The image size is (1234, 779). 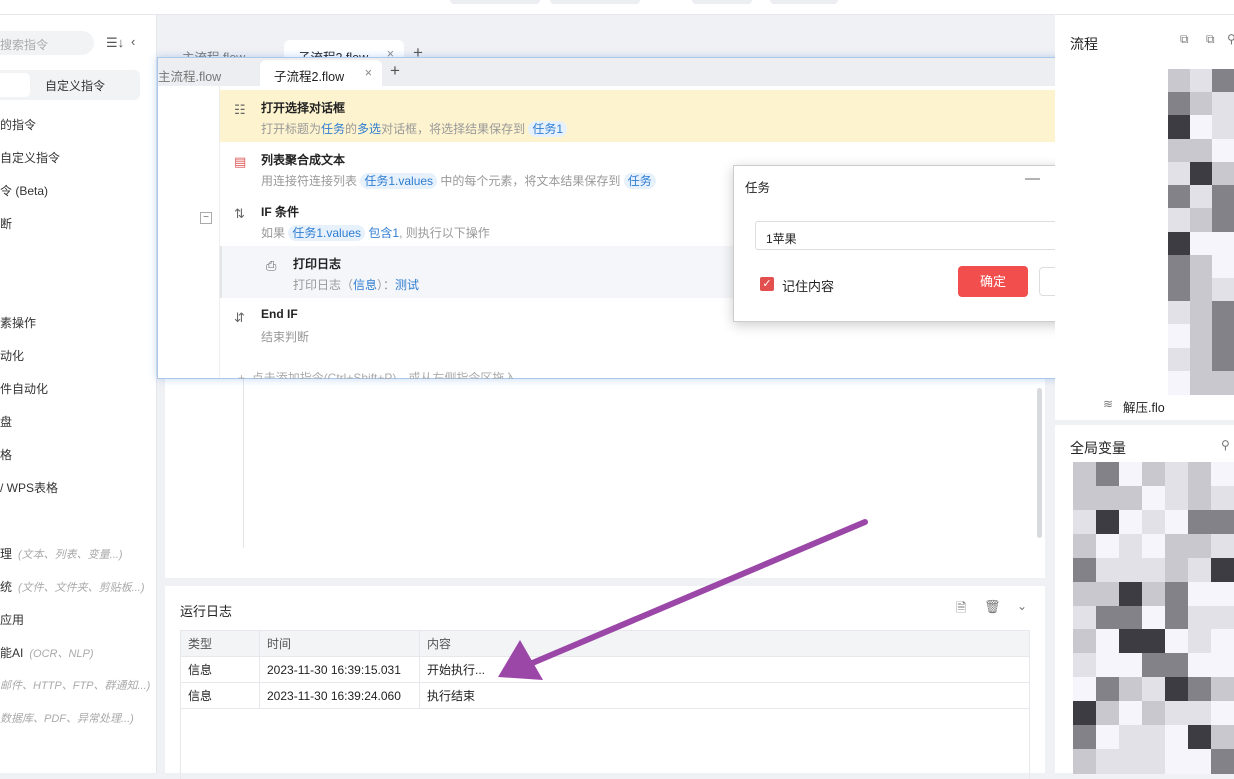 I want to click on annotation-arrow, so click(x=683, y=599).